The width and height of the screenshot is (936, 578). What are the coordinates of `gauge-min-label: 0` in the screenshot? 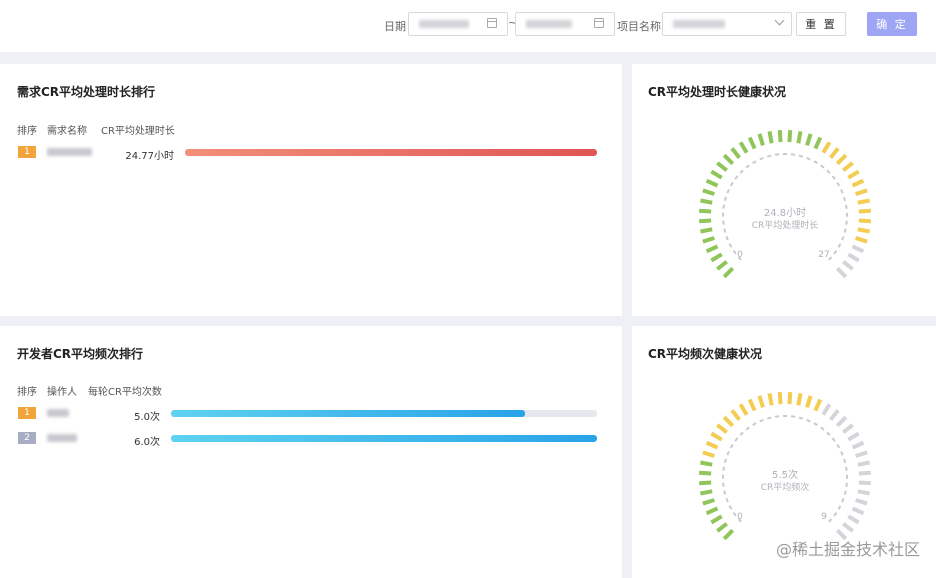 It's located at (740, 517).